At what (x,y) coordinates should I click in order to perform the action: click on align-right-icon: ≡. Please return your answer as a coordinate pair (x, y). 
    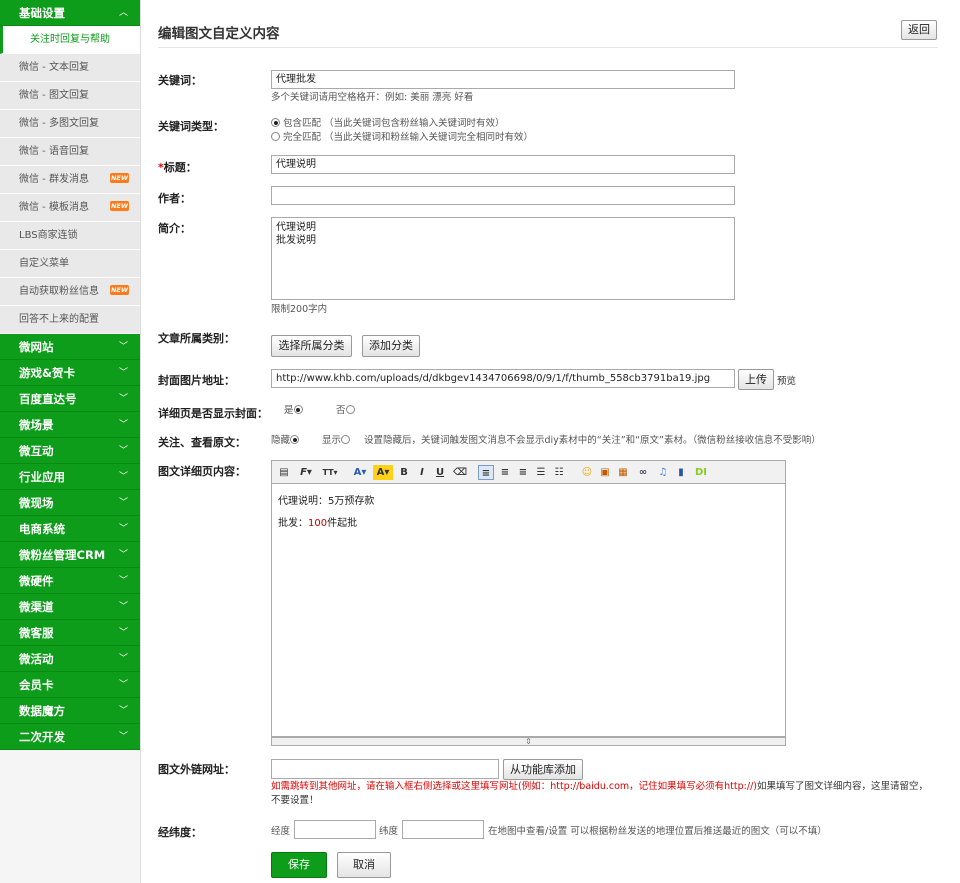
    Looking at the image, I should click on (523, 472).